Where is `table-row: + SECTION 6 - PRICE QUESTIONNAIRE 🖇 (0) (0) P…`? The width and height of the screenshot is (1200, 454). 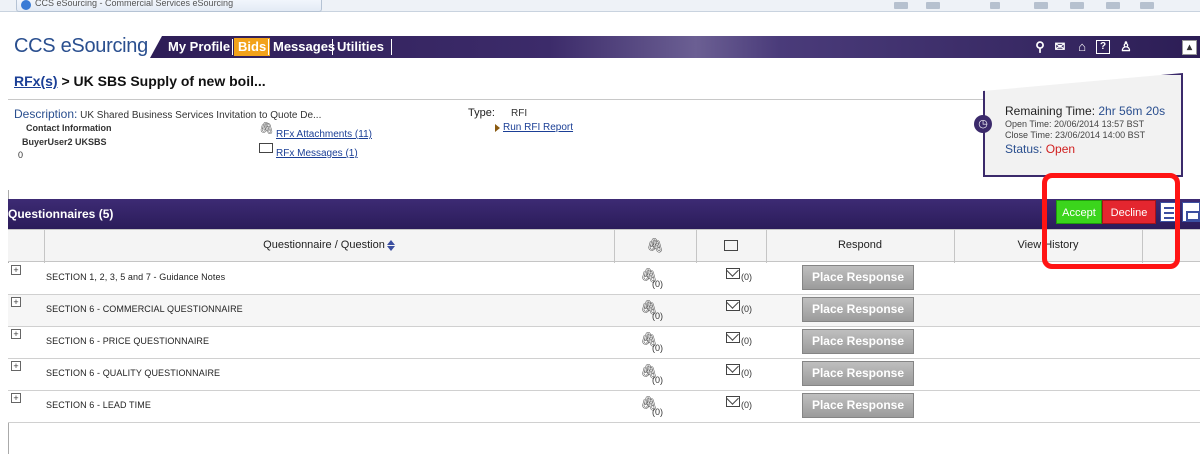
table-row: + SECTION 6 - PRICE QUESTIONNAIRE 🖇 (0) (0) P… is located at coordinates (604, 343).